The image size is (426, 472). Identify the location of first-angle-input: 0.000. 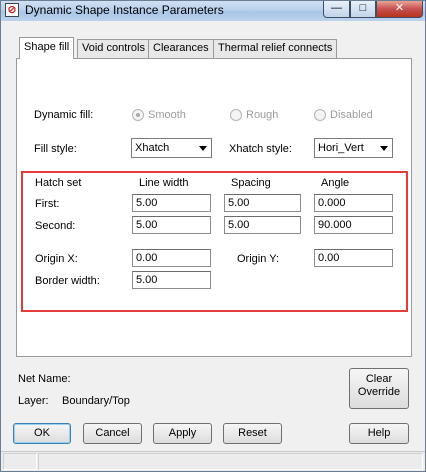
(353, 203).